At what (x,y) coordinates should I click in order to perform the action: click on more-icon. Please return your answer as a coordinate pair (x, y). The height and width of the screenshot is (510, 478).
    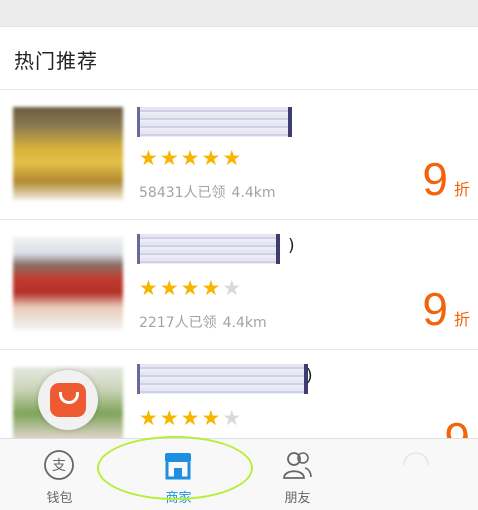
    Looking at the image, I should click on (416, 459).